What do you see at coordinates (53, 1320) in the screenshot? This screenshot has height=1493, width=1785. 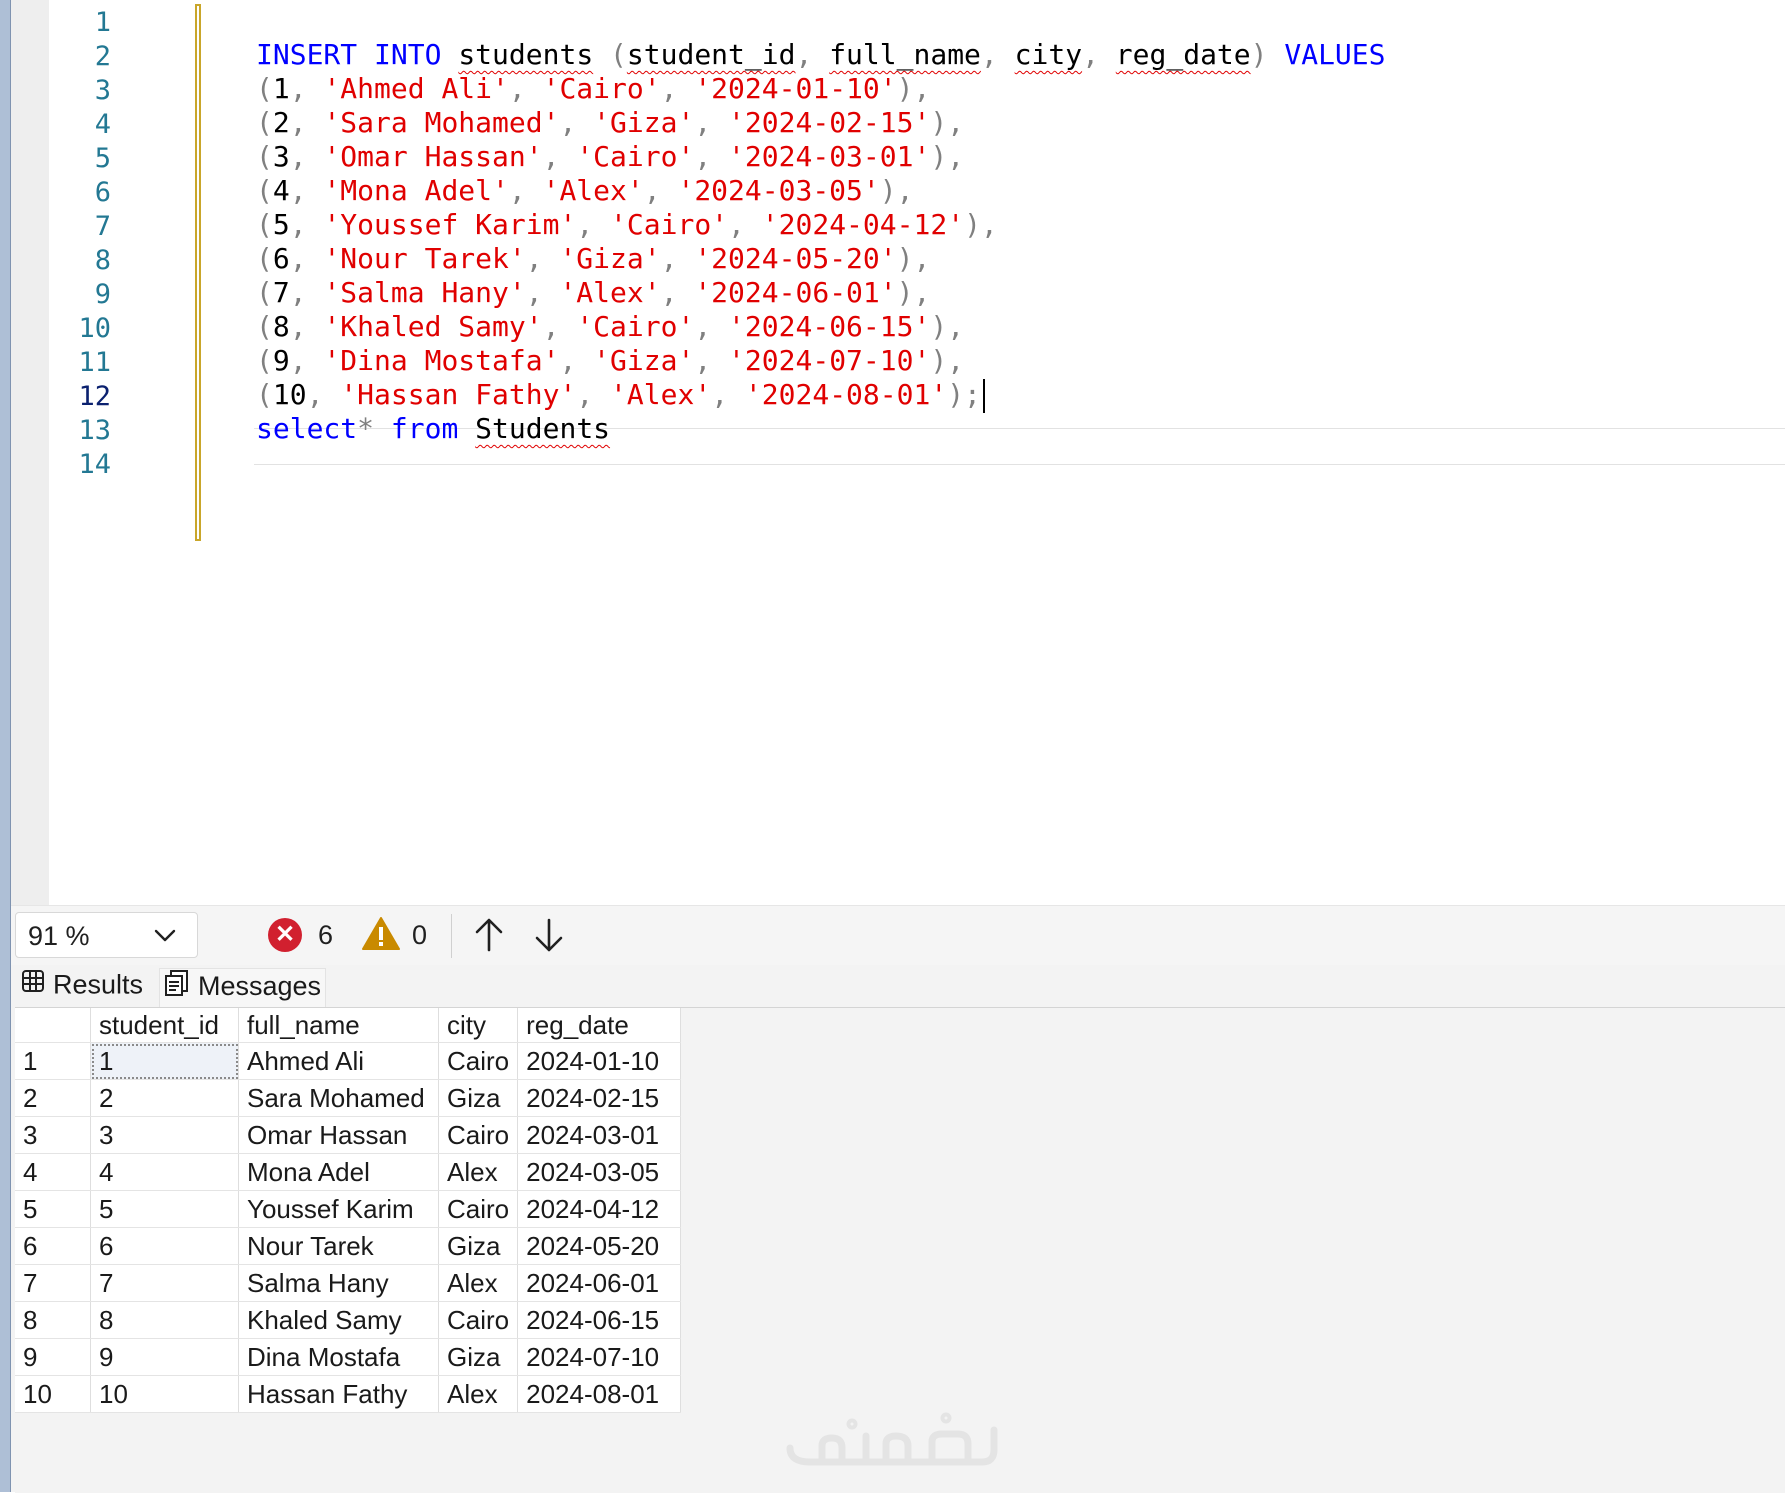 I see `row-number: 8` at bounding box center [53, 1320].